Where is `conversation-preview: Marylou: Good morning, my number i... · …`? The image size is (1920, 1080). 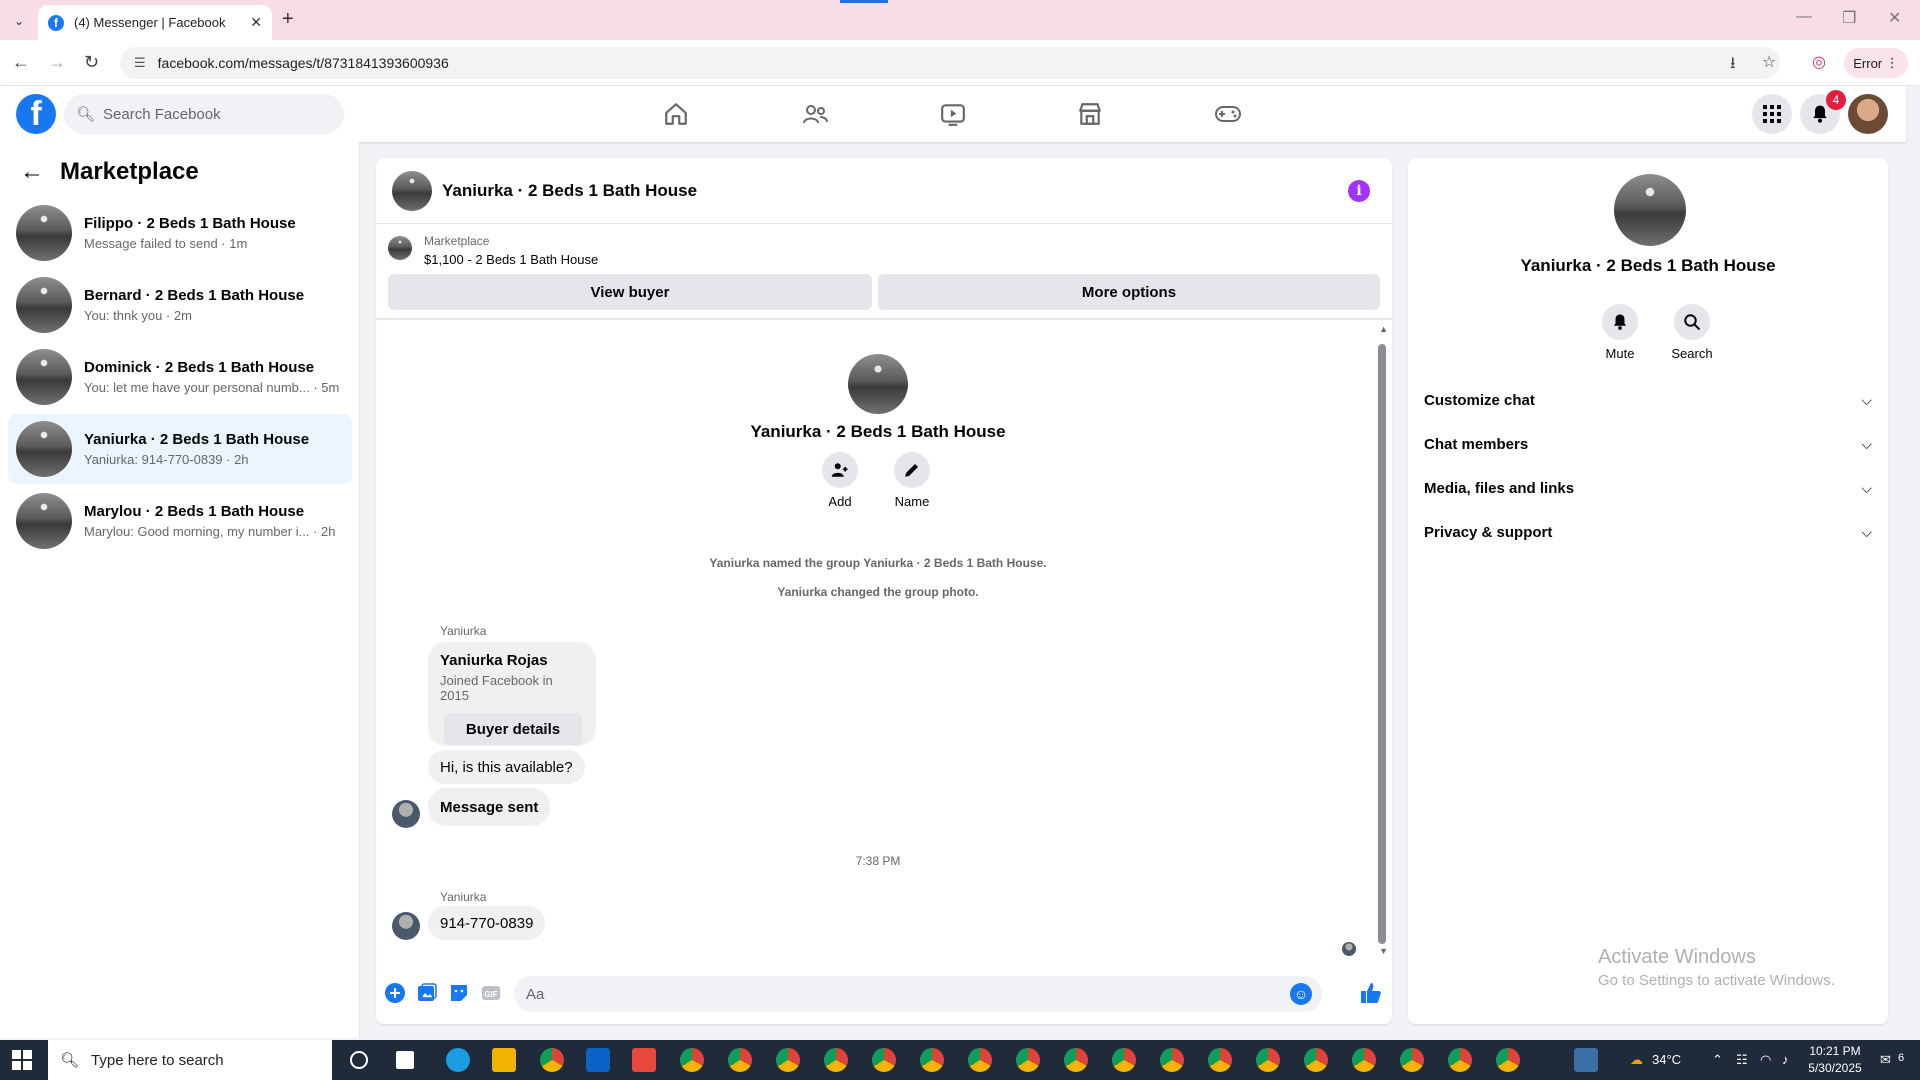
conversation-preview: Marylou: Good morning, my number i... · … is located at coordinates (210, 531).